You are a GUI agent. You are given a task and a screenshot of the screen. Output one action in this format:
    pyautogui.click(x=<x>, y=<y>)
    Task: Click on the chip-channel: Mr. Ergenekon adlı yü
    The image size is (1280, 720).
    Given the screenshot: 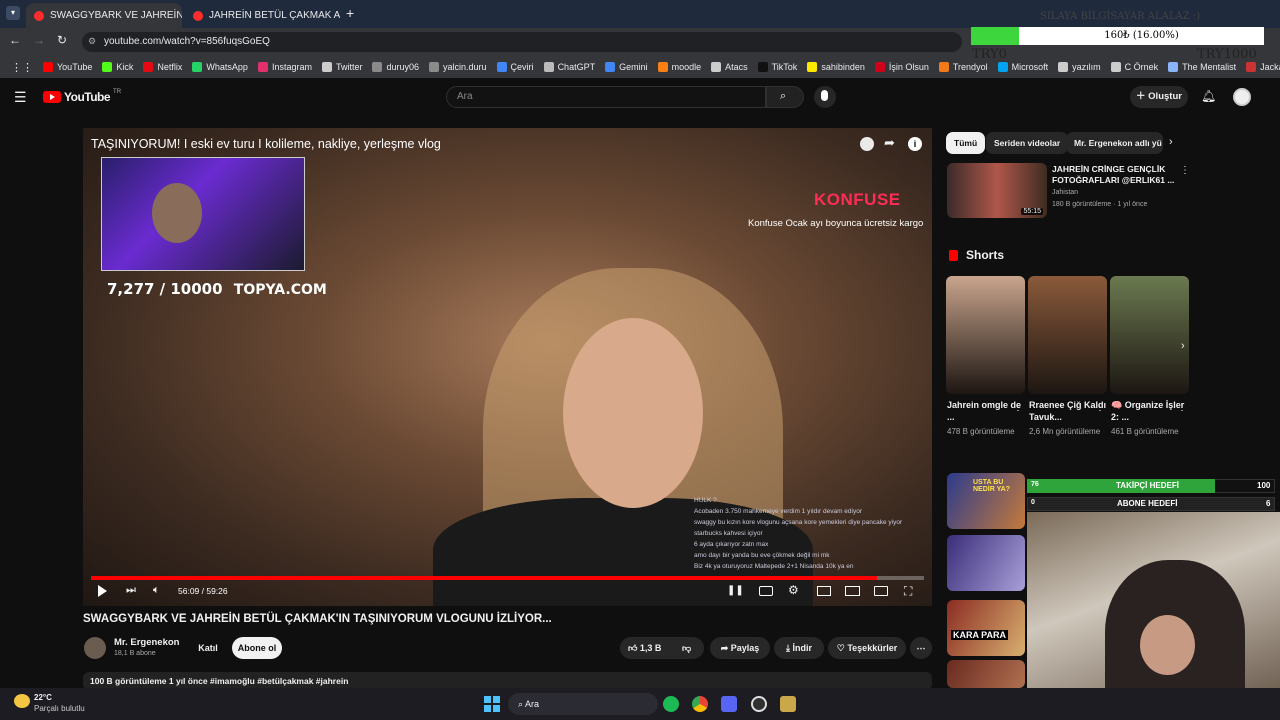 What is the action you would take?
    pyautogui.click(x=1114, y=143)
    